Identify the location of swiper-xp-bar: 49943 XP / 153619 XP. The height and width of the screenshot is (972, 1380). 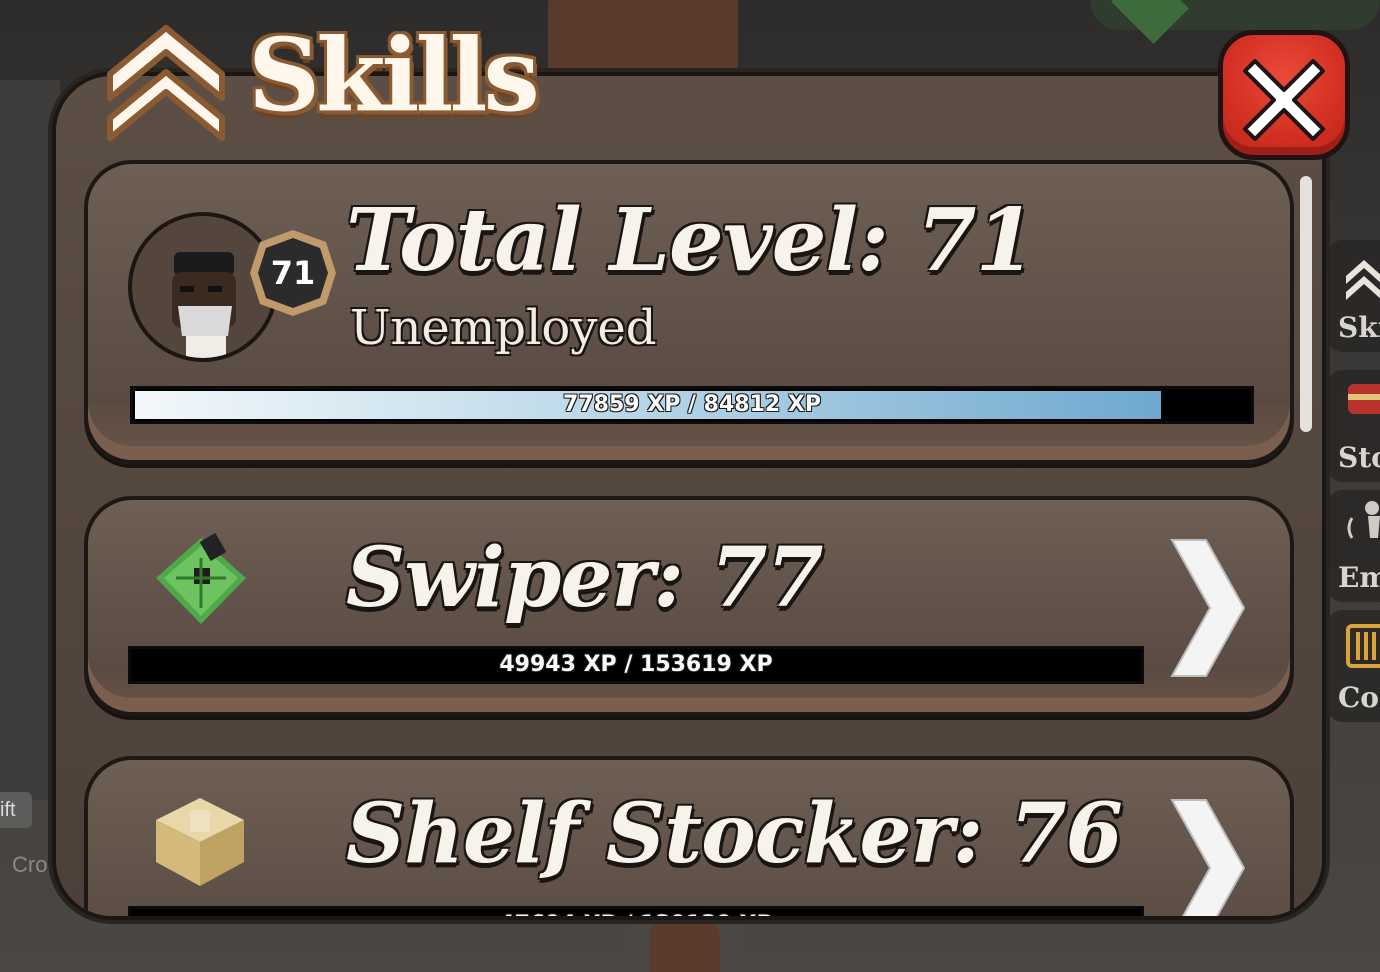
(636, 665).